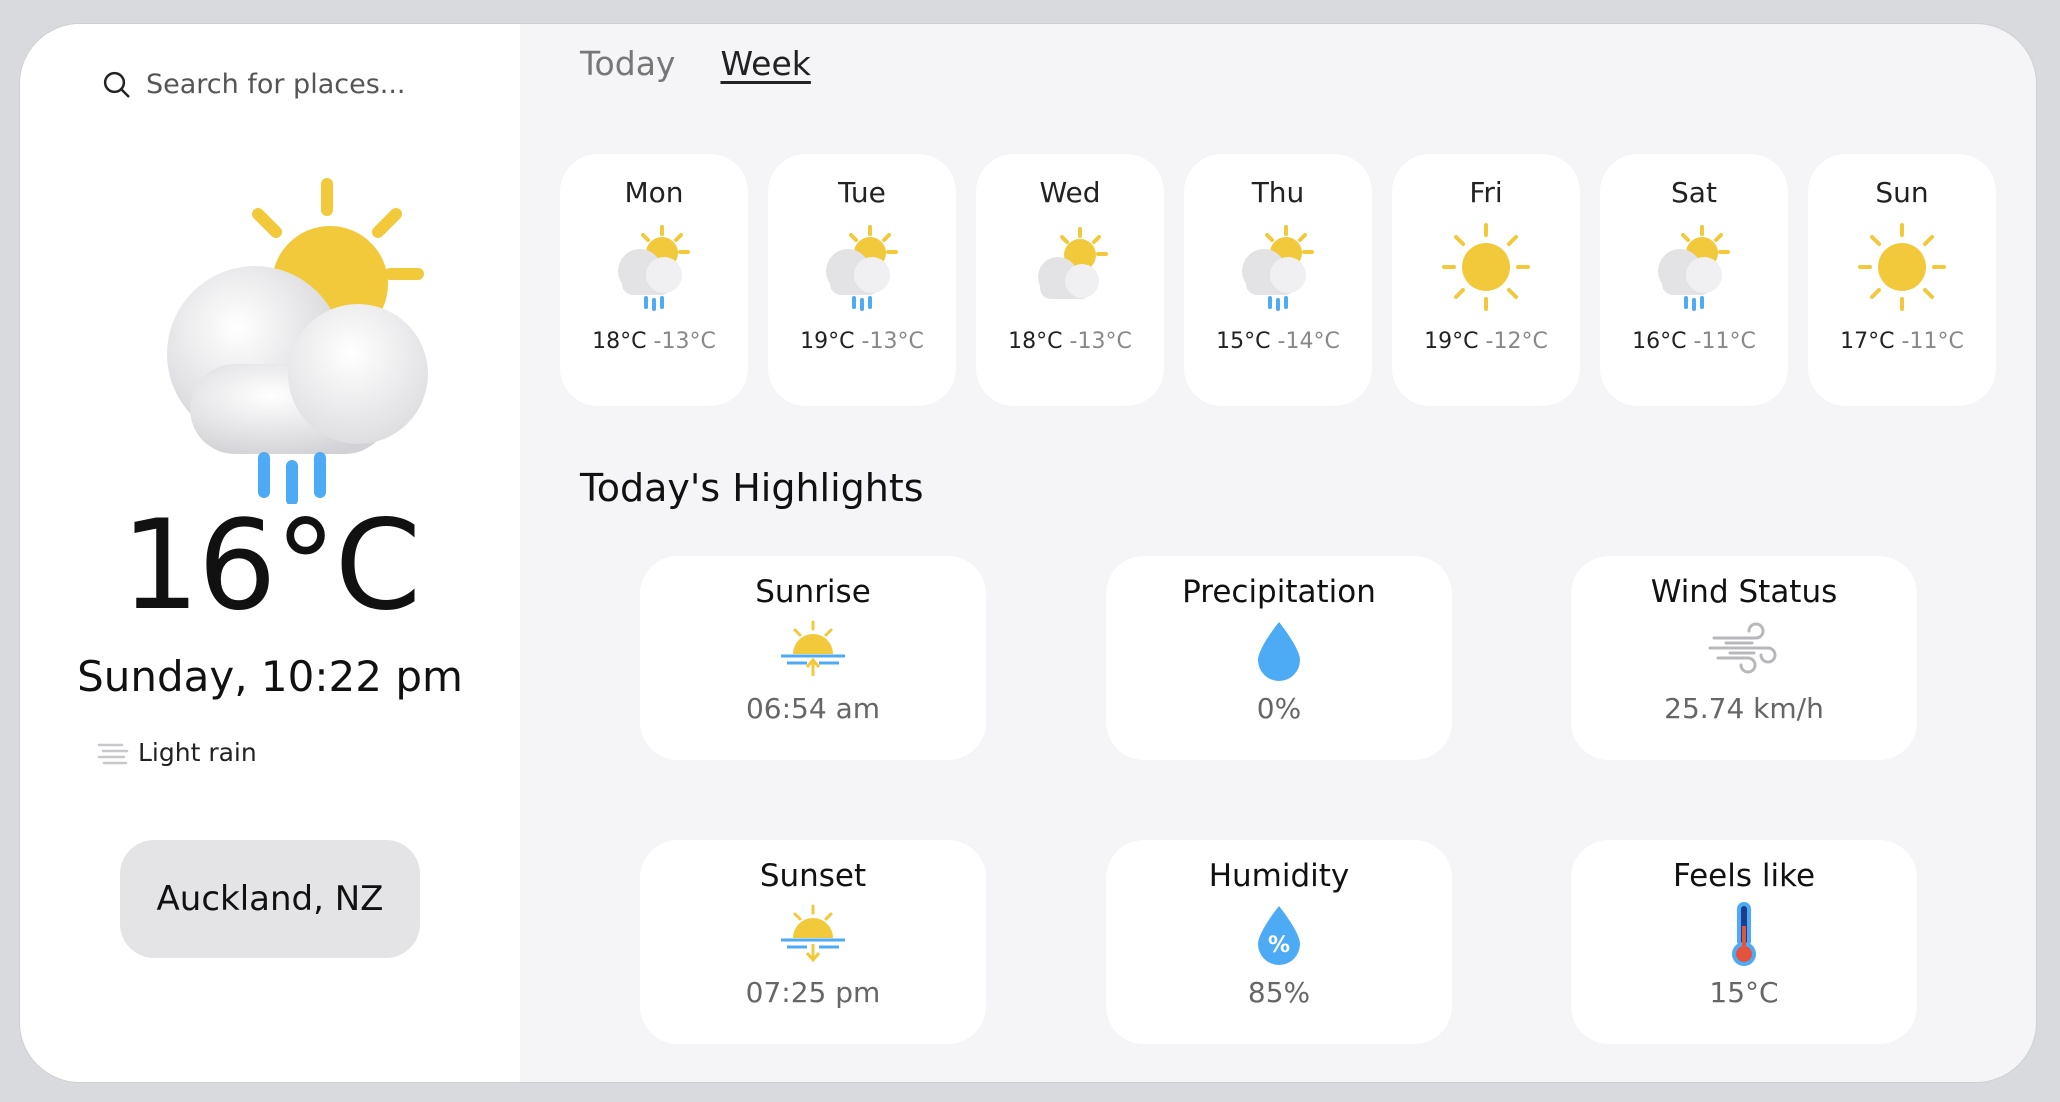 The height and width of the screenshot is (1102, 2060). Describe the element at coordinates (752, 488) in the screenshot. I see `highlights-title: Today's Highlights` at that location.